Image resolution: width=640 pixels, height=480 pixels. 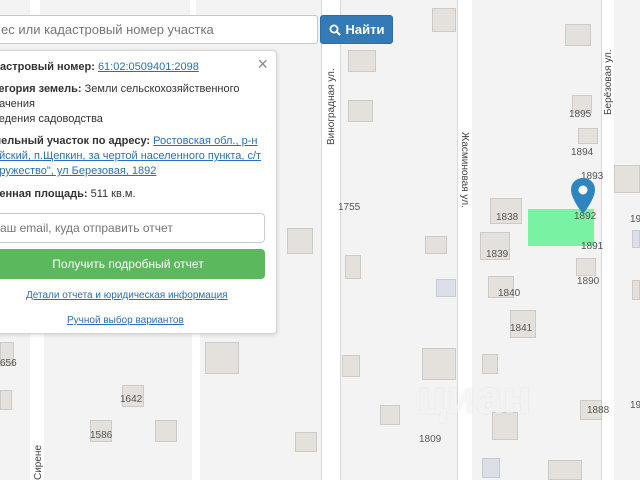 I want to click on address-label: мельный участок по адресу:, so click(x=75, y=141).